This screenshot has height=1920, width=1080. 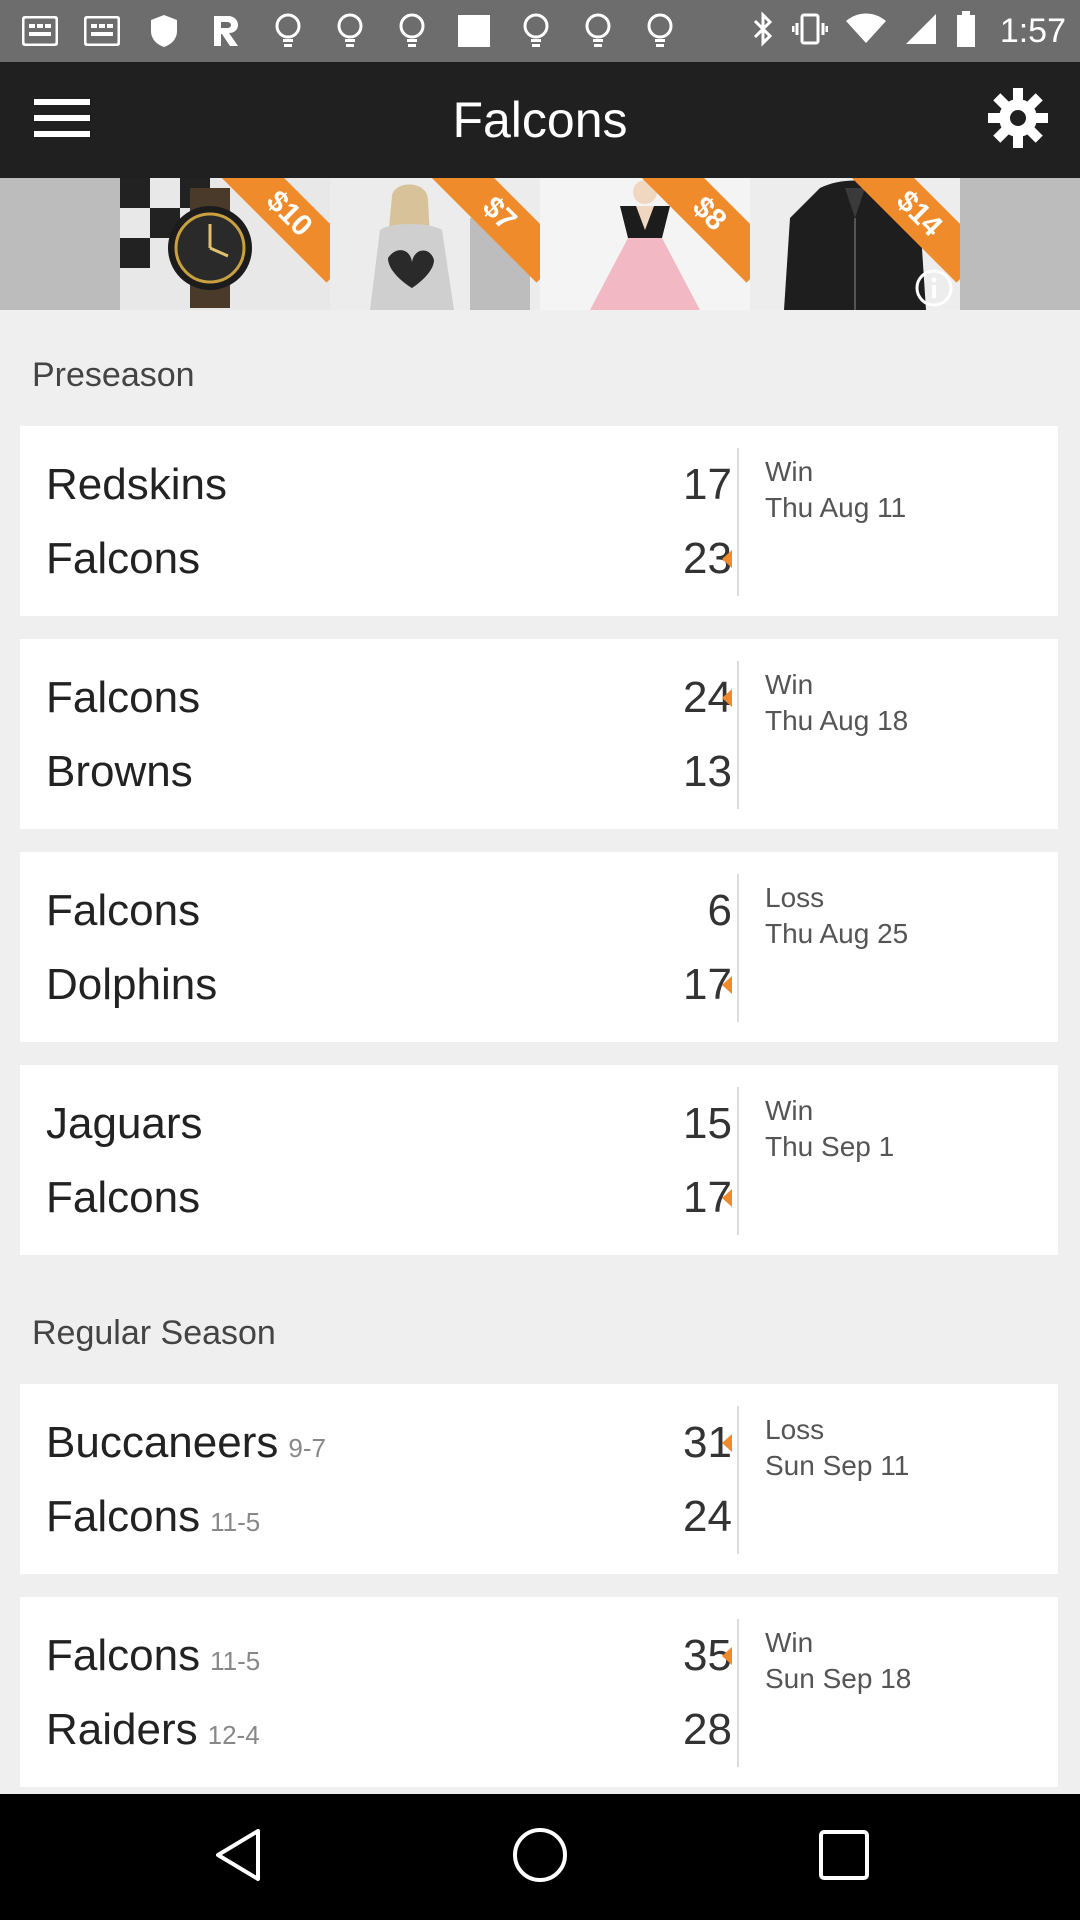 I want to click on game-date: Thu Aug 25, so click(x=837, y=933).